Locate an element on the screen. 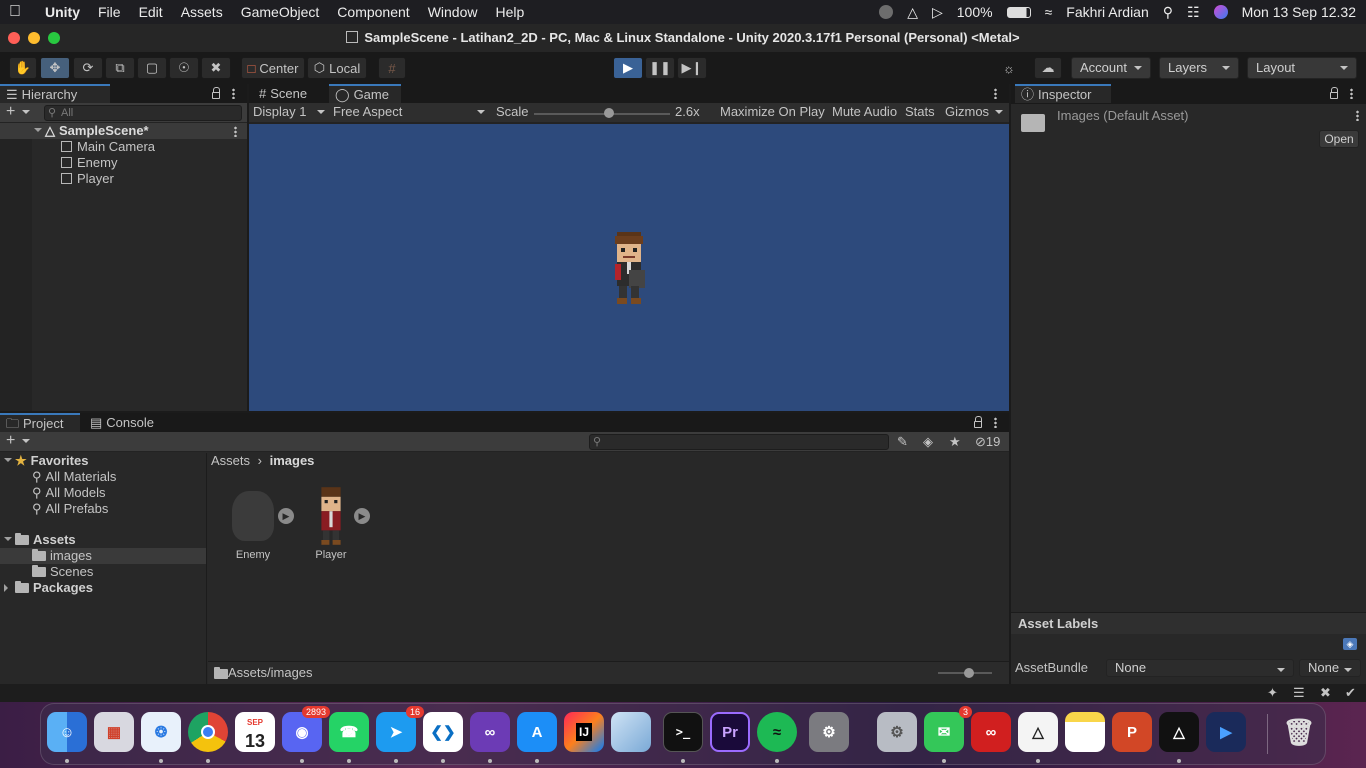 This screenshot has width=1366, height=768. cube-app-icon is located at coordinates (631, 732).